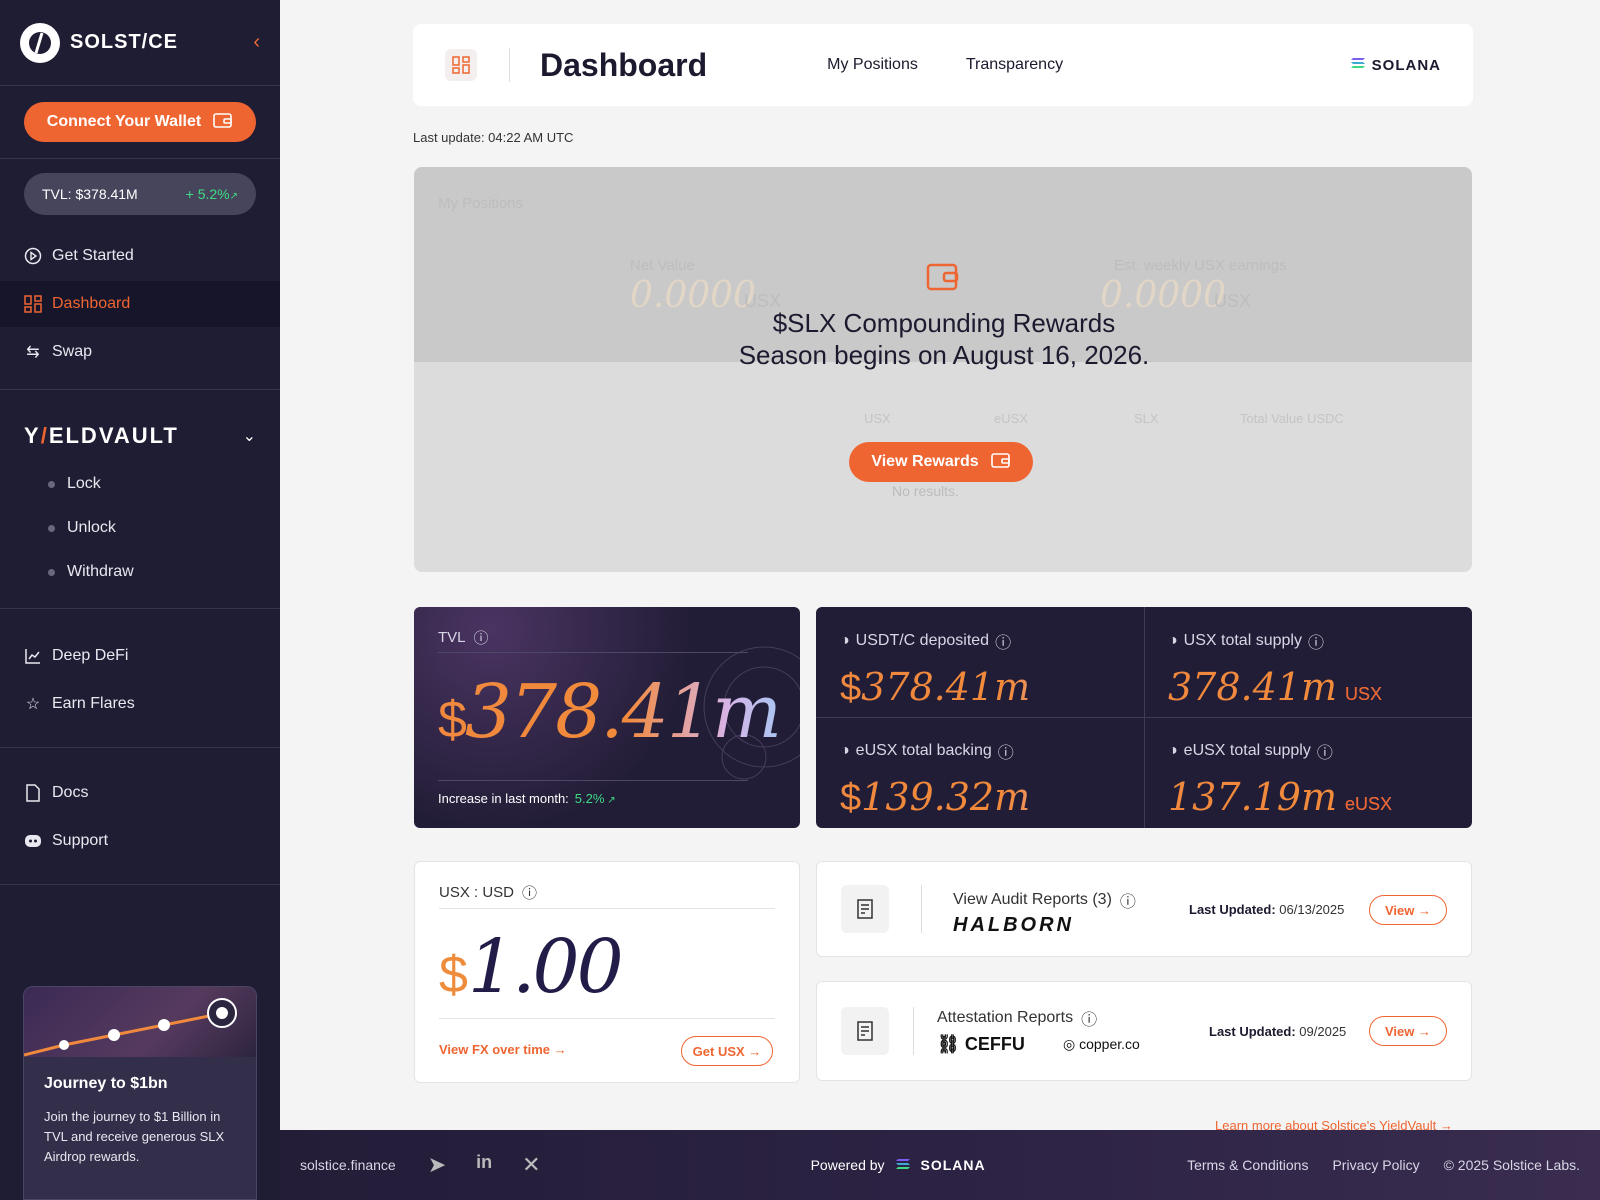 This screenshot has height=1200, width=1600. I want to click on tvl-value: $378.41m, so click(609, 712).